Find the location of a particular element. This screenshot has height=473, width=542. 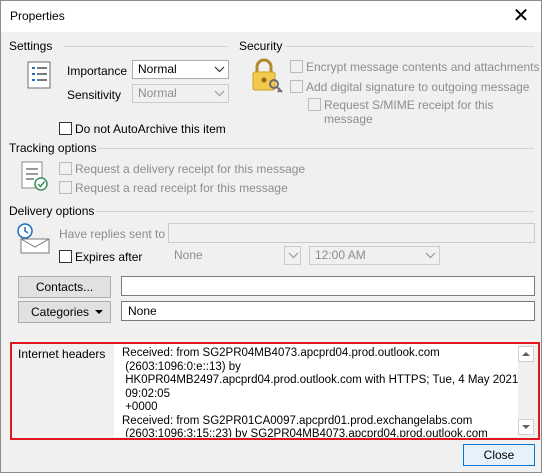

settings-heading: Settings is located at coordinates (31, 46).